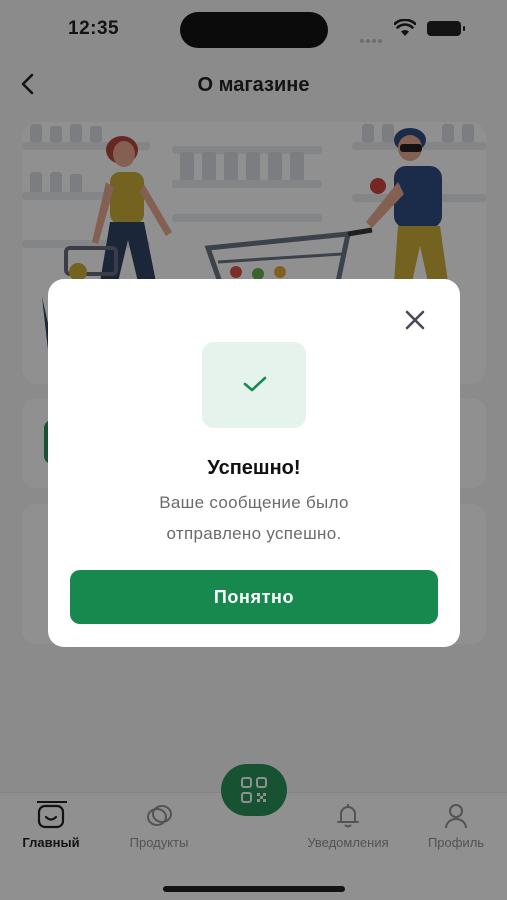 The width and height of the screenshot is (507, 900). Describe the element at coordinates (254, 518) in the screenshot. I see `dialog-message: Ваше сообщение было отправлено успешно.` at that location.